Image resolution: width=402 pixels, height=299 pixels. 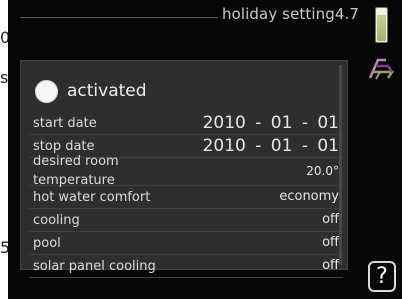 What do you see at coordinates (47, 243) in the screenshot?
I see `pool-label: pool` at bounding box center [47, 243].